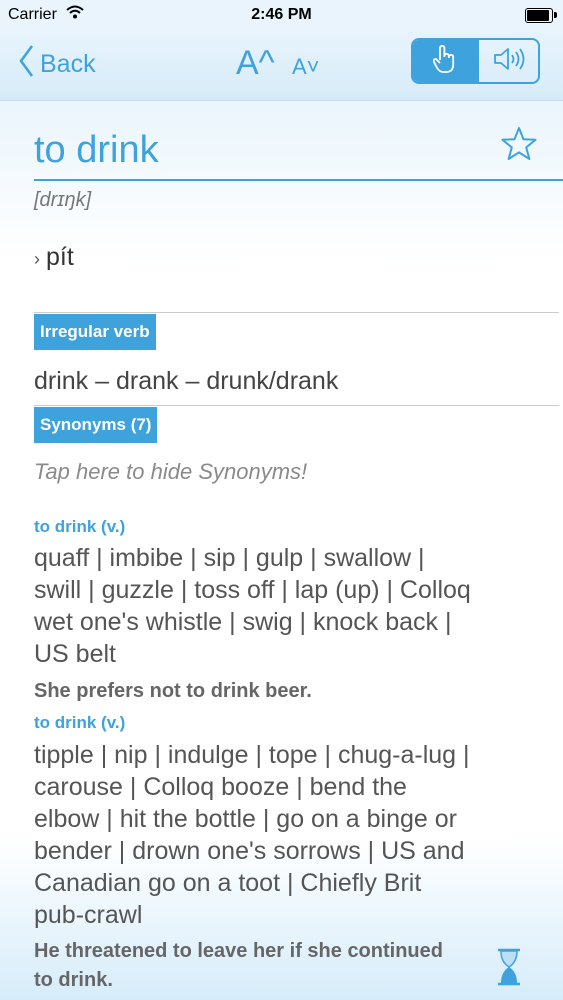 This screenshot has height=1000, width=563. Describe the element at coordinates (509, 969) in the screenshot. I see `hourglass-icon` at that location.